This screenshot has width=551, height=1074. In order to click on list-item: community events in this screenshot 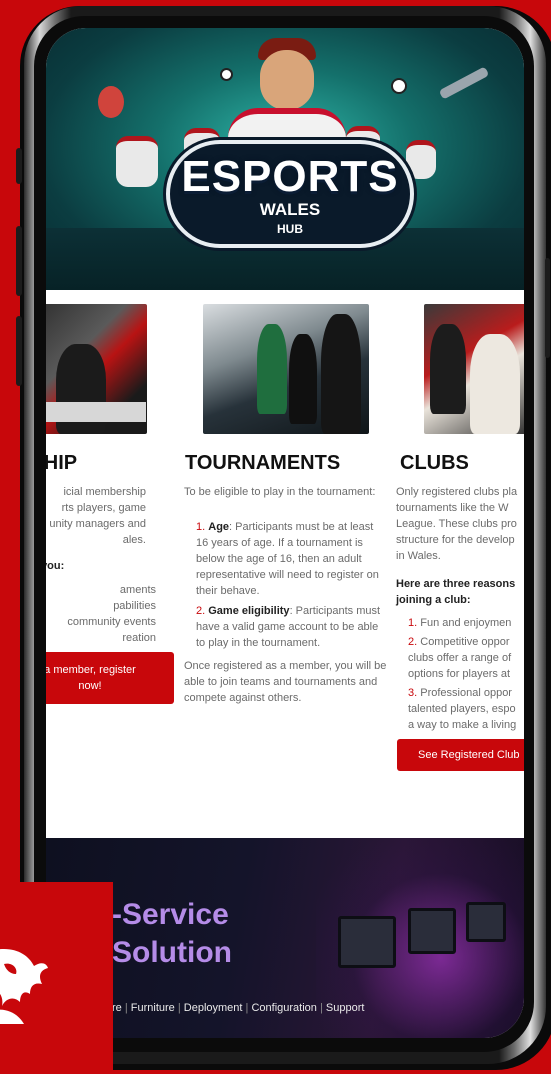, I will do `click(111, 622)`.